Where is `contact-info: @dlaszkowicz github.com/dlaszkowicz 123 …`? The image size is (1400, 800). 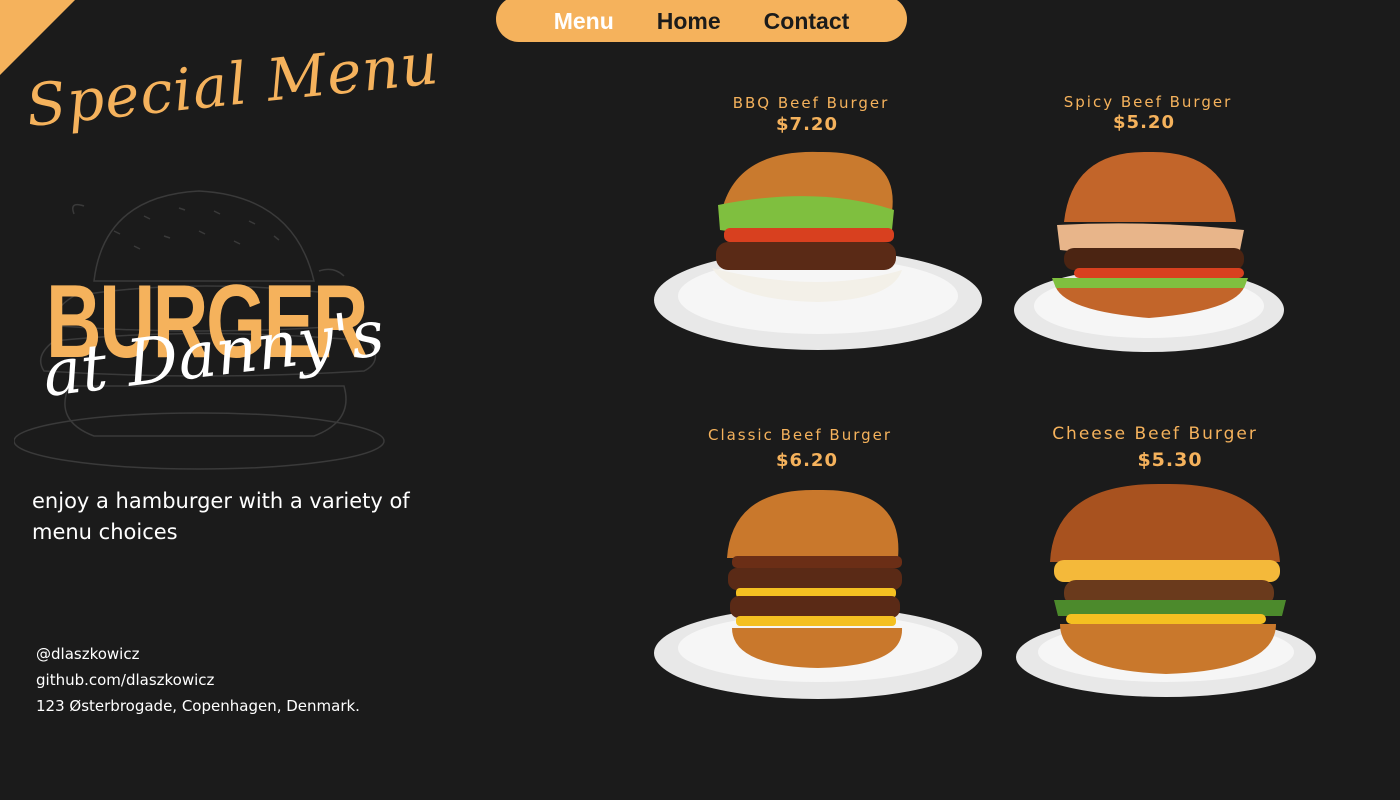 contact-info: @dlaszkowicz github.com/dlaszkowicz 123 … is located at coordinates (198, 680).